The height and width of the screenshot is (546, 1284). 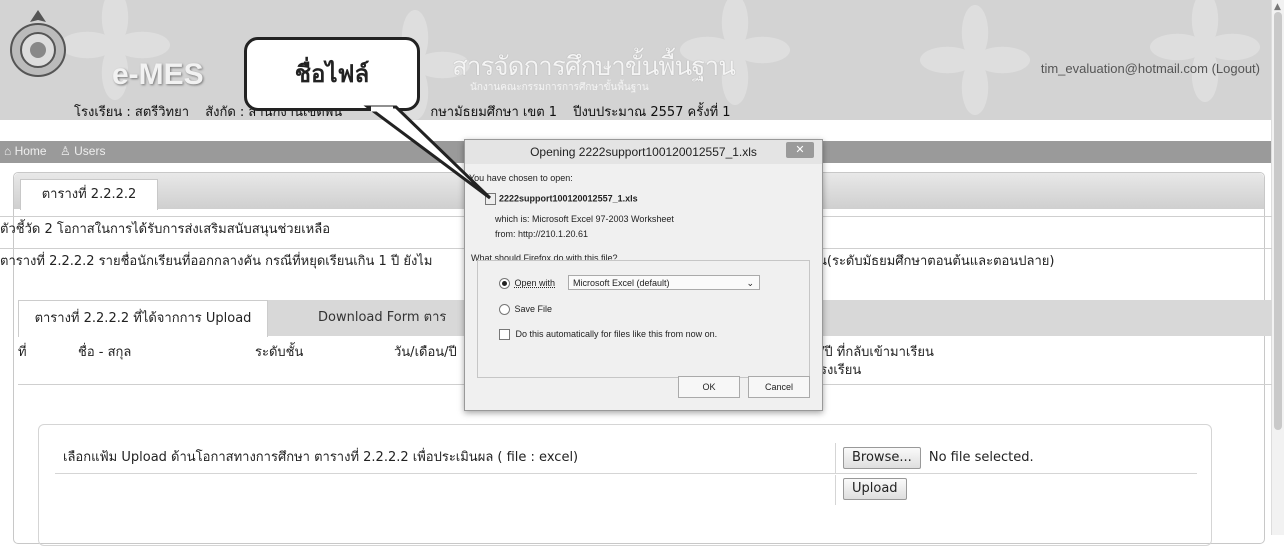 What do you see at coordinates (877, 361) in the screenshot?
I see `column-header-return: /ปี ที่กลับเข้ามาเรียน รงเรียน` at bounding box center [877, 361].